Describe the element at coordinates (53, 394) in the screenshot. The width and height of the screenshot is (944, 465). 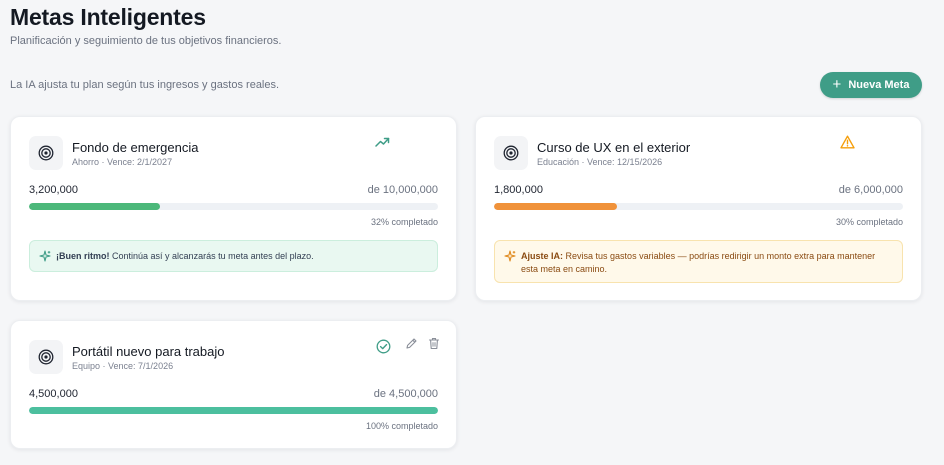
I see `goal-current-amount: 4,500,000` at that location.